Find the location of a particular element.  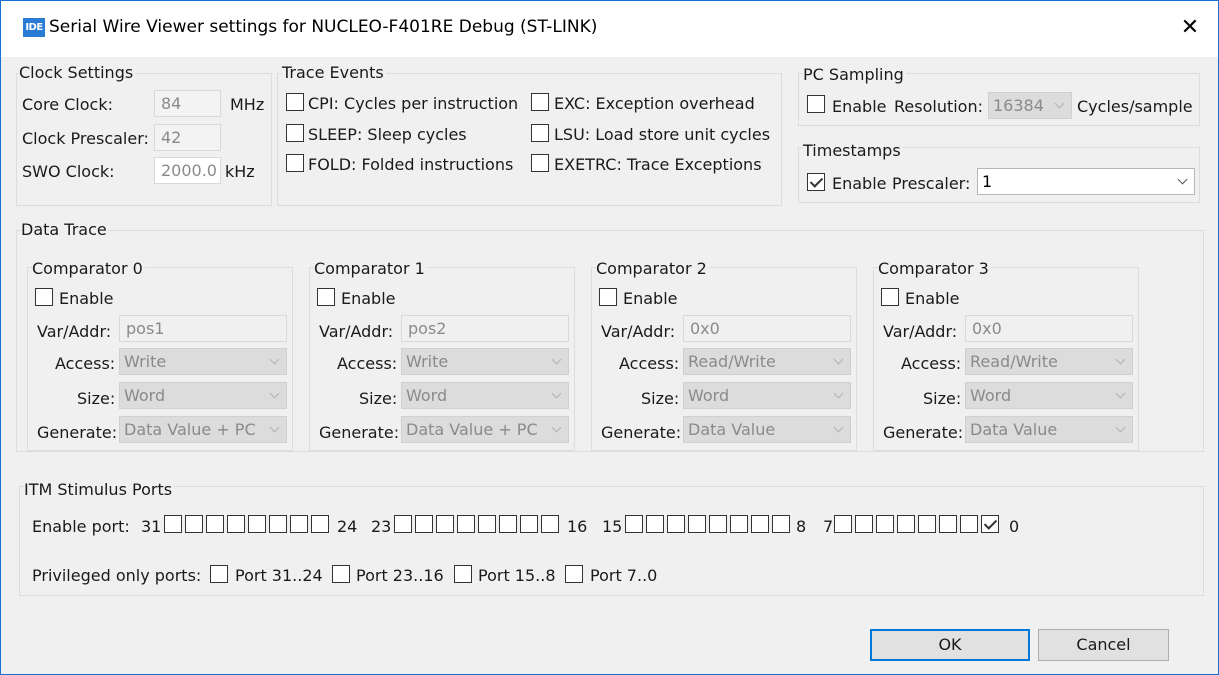

comparator-2-size-select: Word is located at coordinates (767, 395).